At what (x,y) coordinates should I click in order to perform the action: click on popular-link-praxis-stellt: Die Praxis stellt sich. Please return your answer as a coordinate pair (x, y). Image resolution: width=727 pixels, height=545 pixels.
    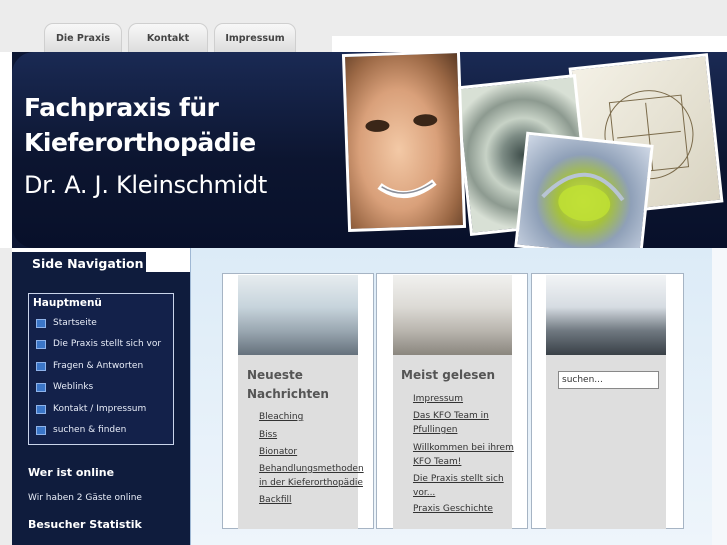
    Looking at the image, I should click on (458, 479).